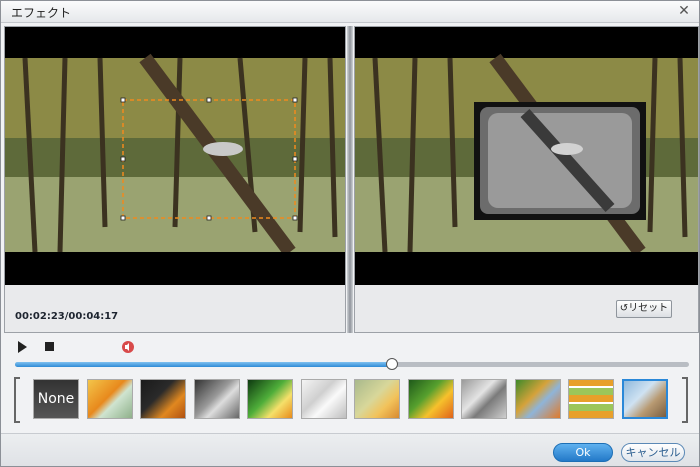 This screenshot has width=700, height=467. I want to click on ok-button: Ok, so click(583, 452).